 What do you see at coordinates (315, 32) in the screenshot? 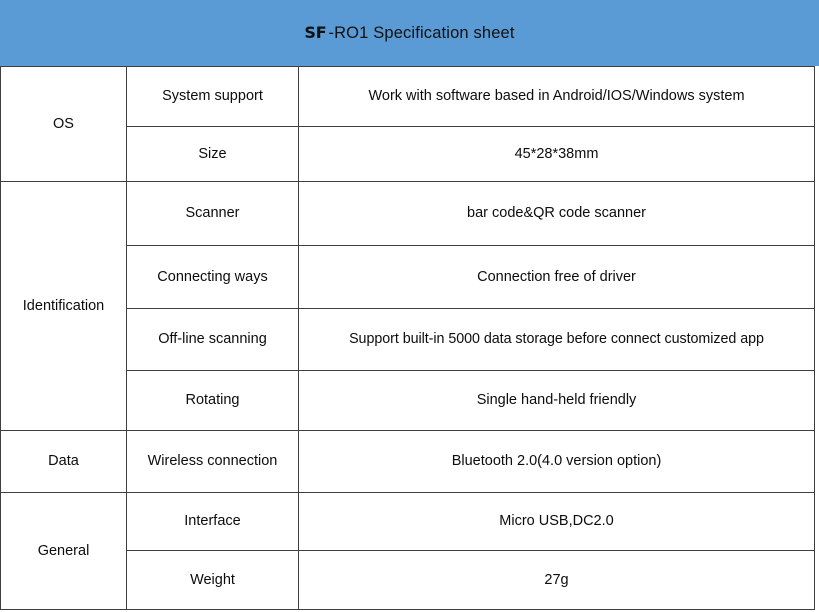
I see `page-title-prefix: SF` at bounding box center [315, 32].